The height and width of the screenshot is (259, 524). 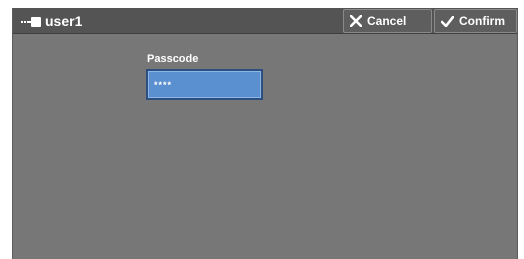 I want to click on checkmark-icon, so click(x=447, y=21).